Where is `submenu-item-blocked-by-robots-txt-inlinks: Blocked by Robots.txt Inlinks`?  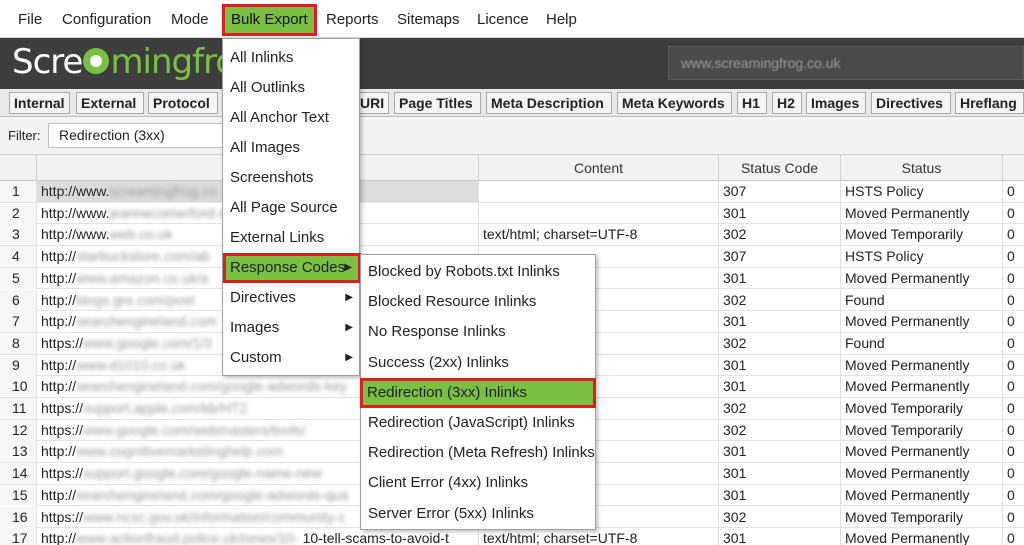 submenu-item-blocked-by-robots-txt-inlinks: Blocked by Robots.txt Inlinks is located at coordinates (478, 272).